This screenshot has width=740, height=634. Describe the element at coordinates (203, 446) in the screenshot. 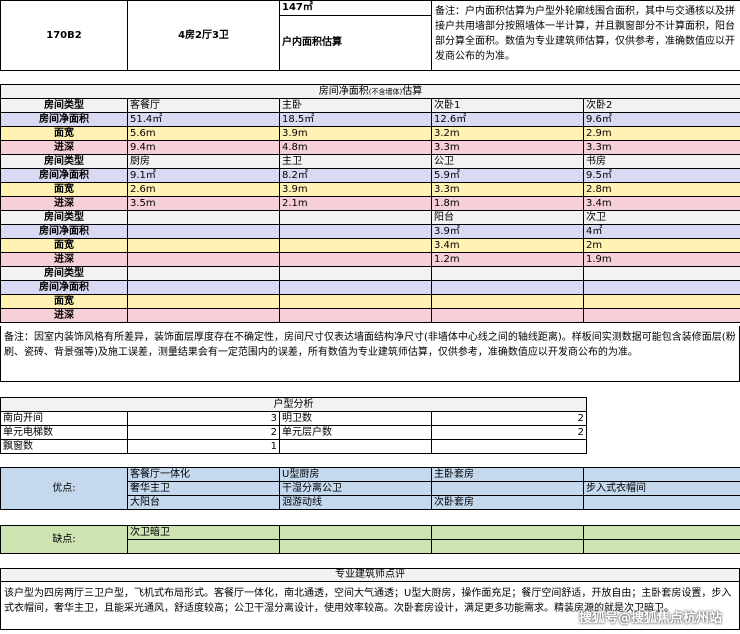

I see `analysis-cell: 1` at that location.